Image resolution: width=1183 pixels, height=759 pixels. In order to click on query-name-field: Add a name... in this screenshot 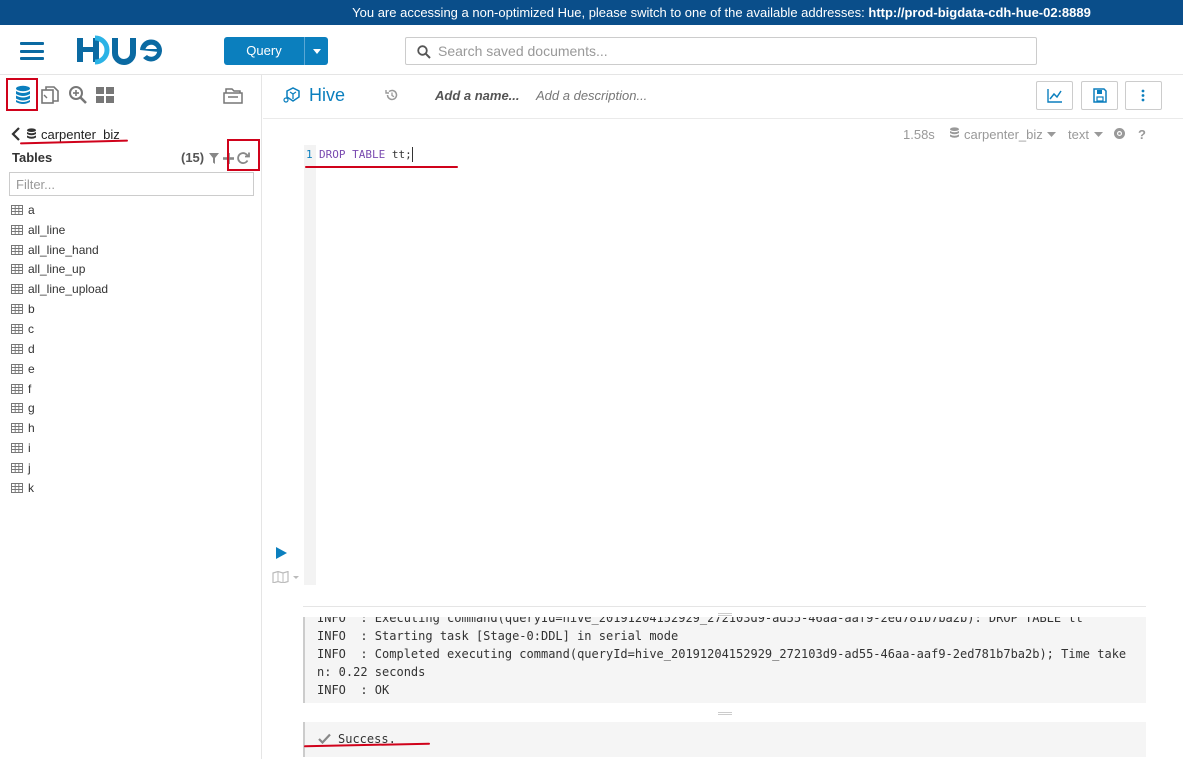, I will do `click(477, 95)`.